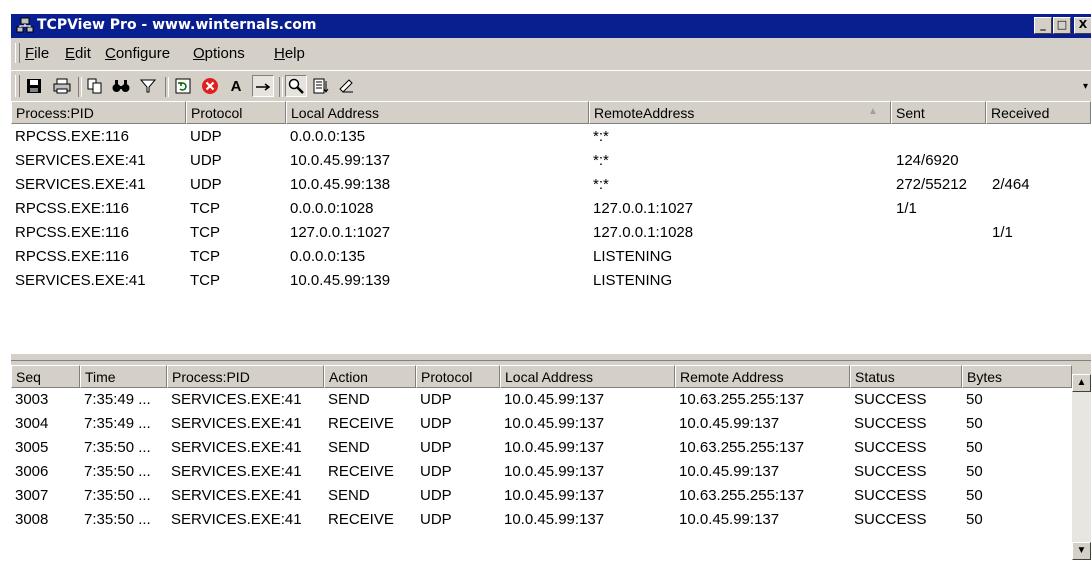 Image resolution: width=1091 pixels, height=564 pixels. I want to click on cell-local-address: 10.0.45.99:139, so click(340, 280).